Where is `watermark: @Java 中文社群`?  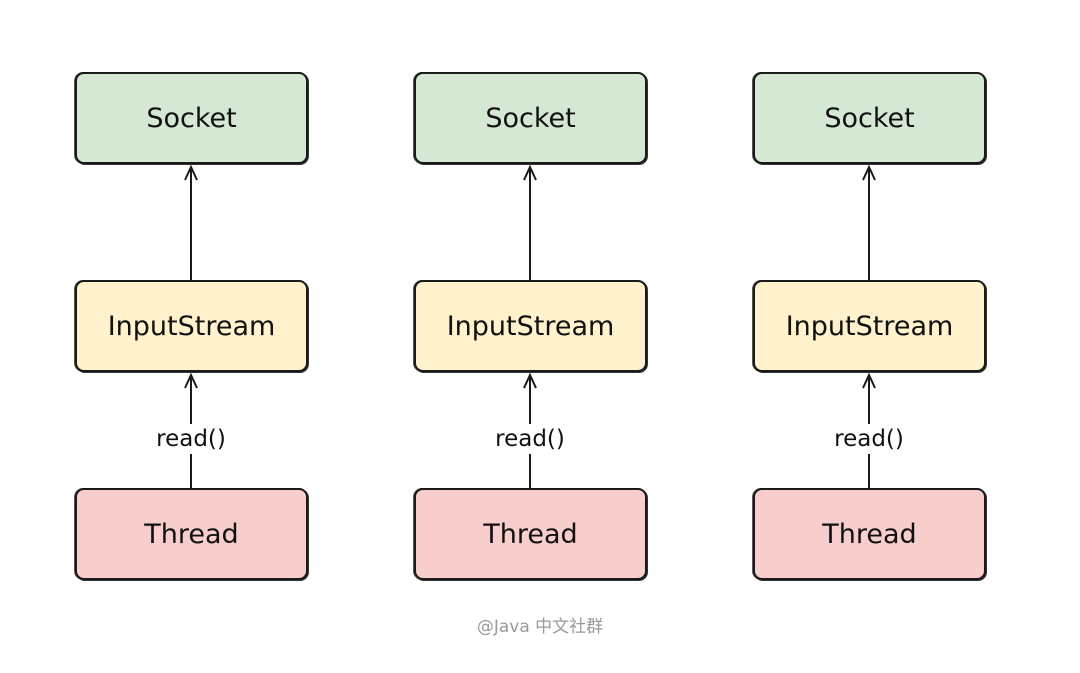
watermark: @Java 中文社群 is located at coordinates (540, 627).